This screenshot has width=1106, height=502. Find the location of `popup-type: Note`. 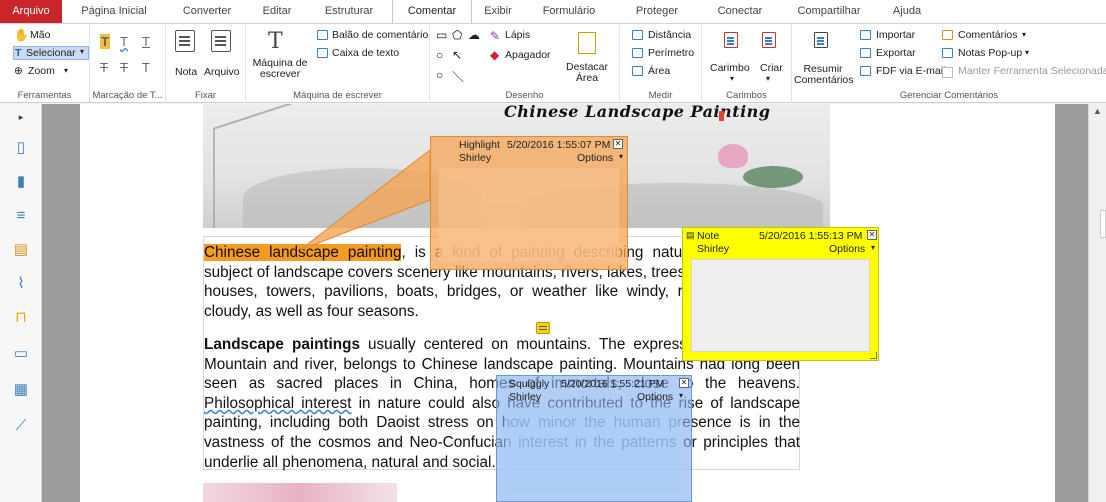

popup-type: Note is located at coordinates (708, 236).